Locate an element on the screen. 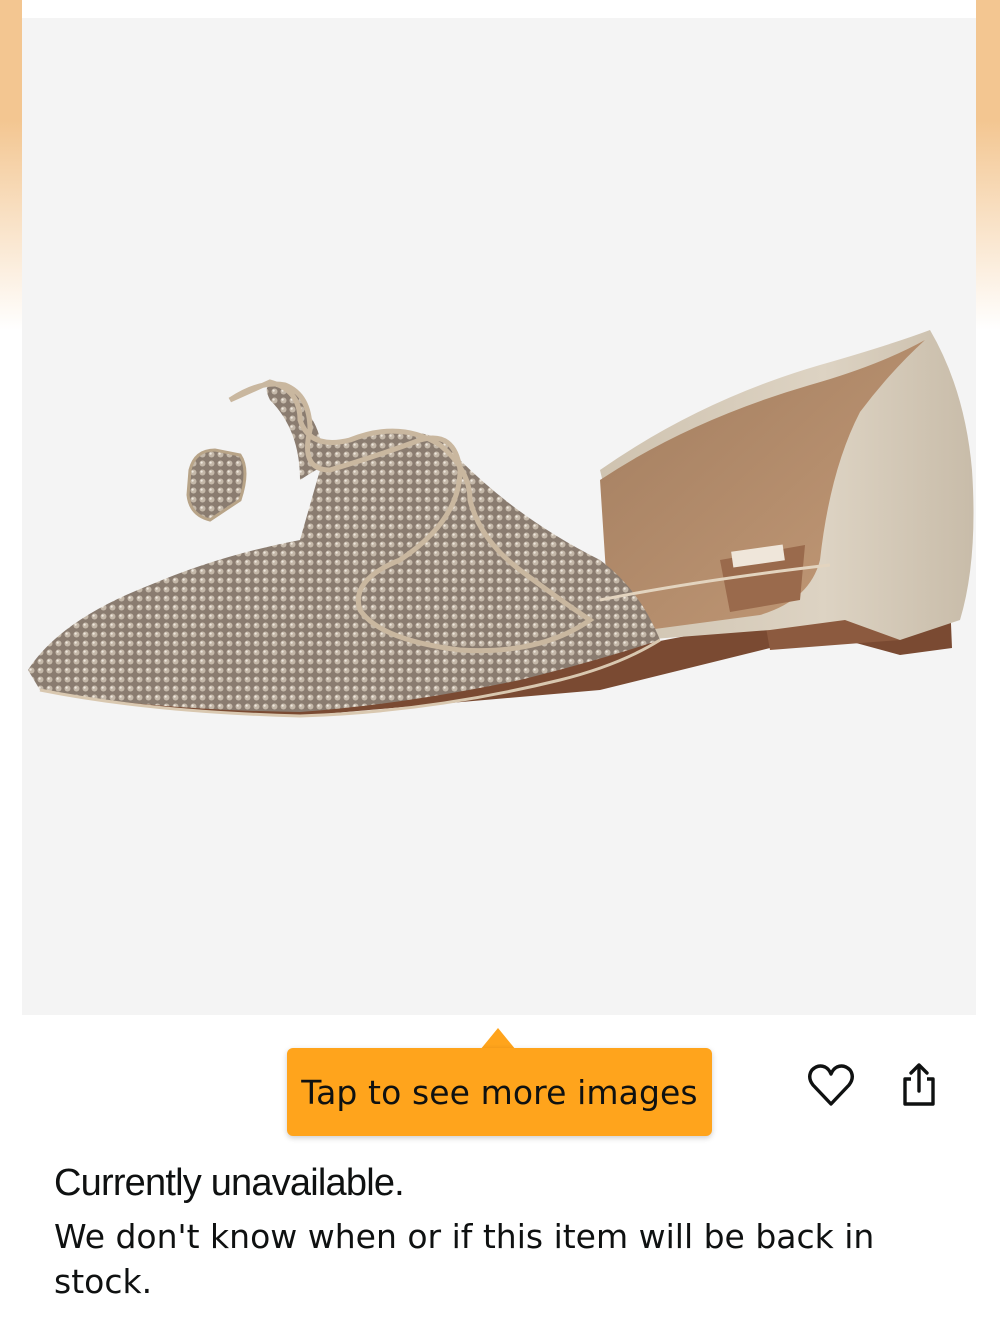  more-images-tooltip: Tap to see more images is located at coordinates (499, 1092).